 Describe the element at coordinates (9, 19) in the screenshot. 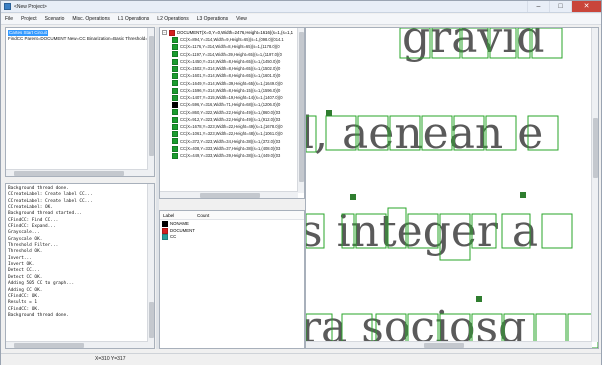

I see `menu-file: File` at that location.